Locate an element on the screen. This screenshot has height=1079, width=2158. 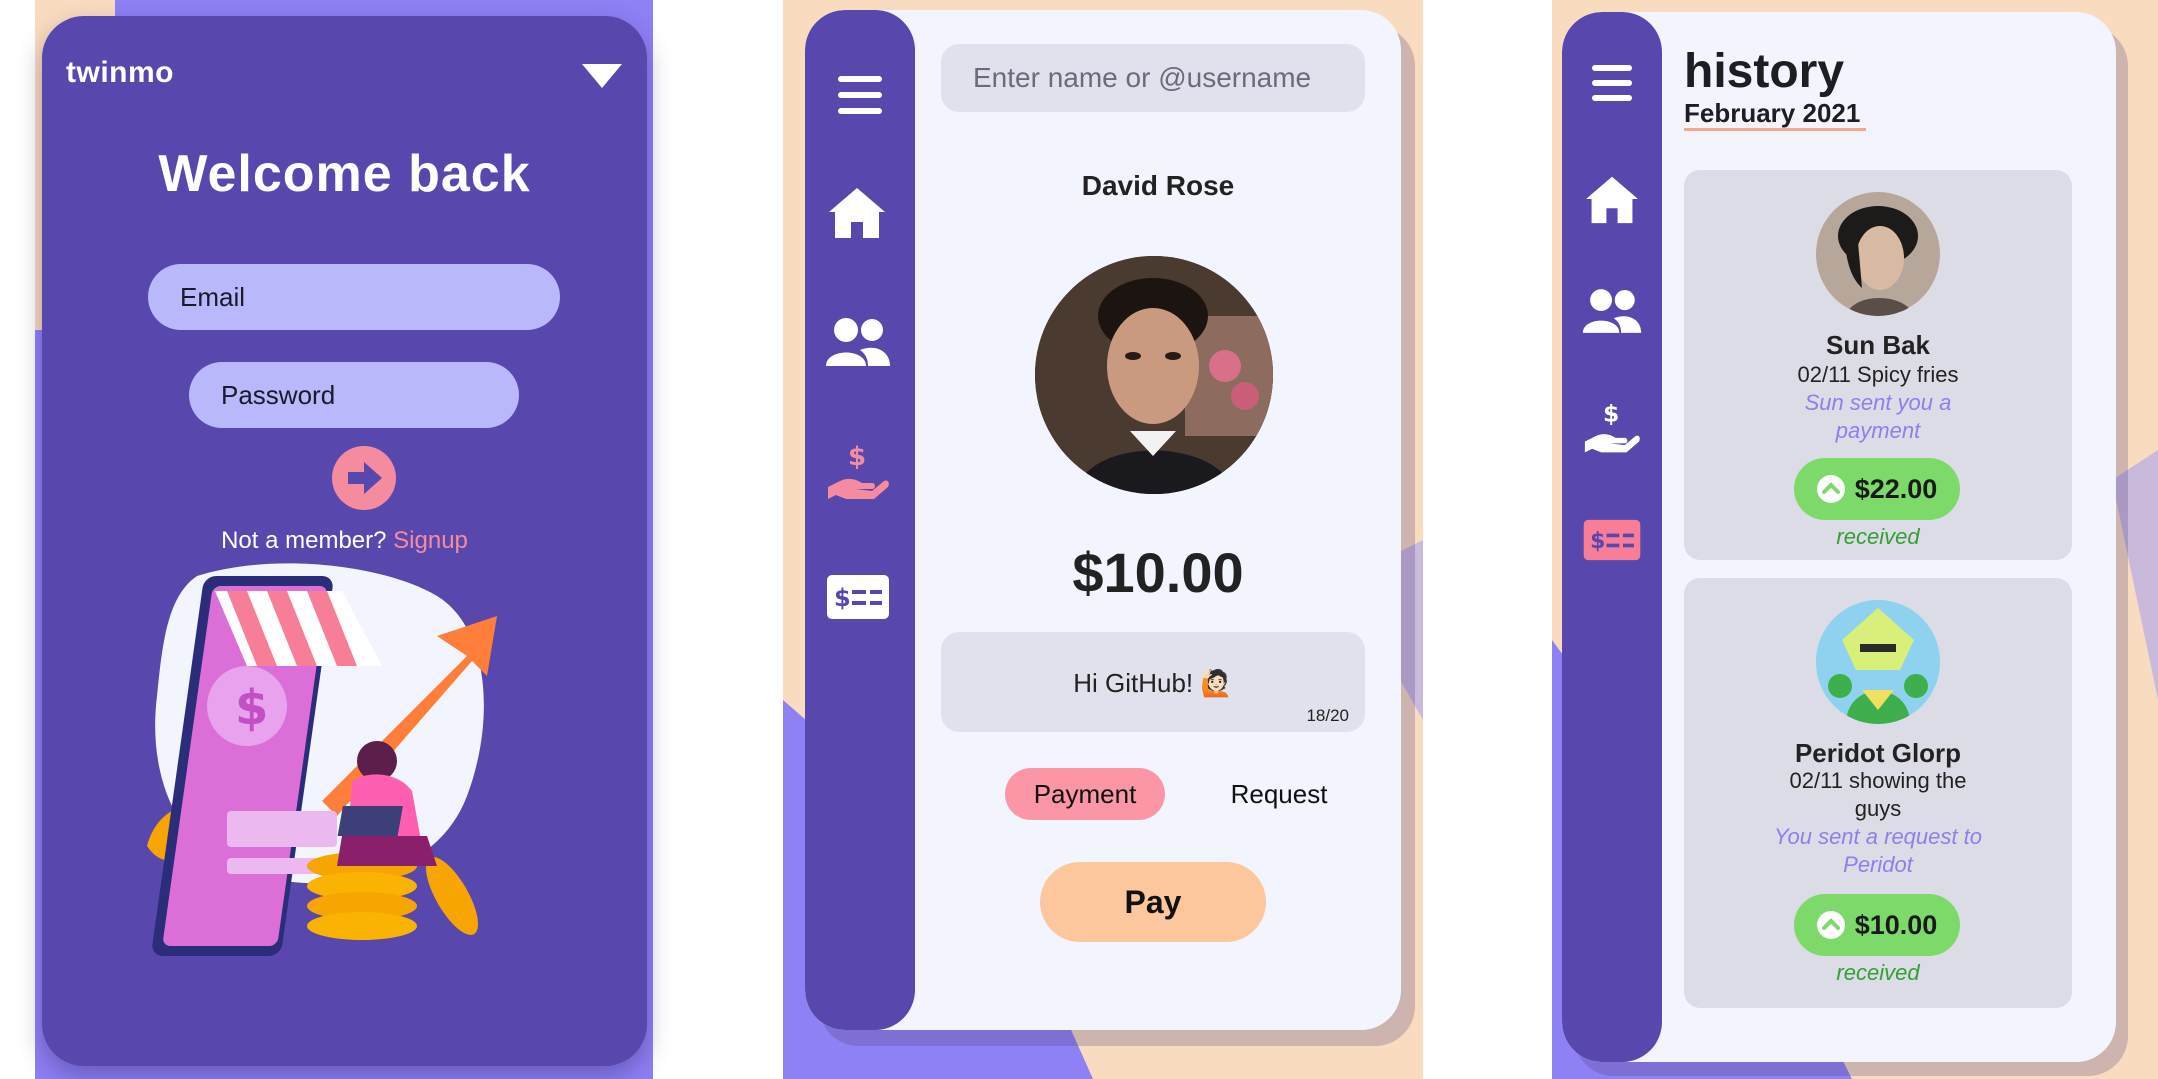
transaction-memo: 02/11 showing the is located at coordinates (1878, 780).